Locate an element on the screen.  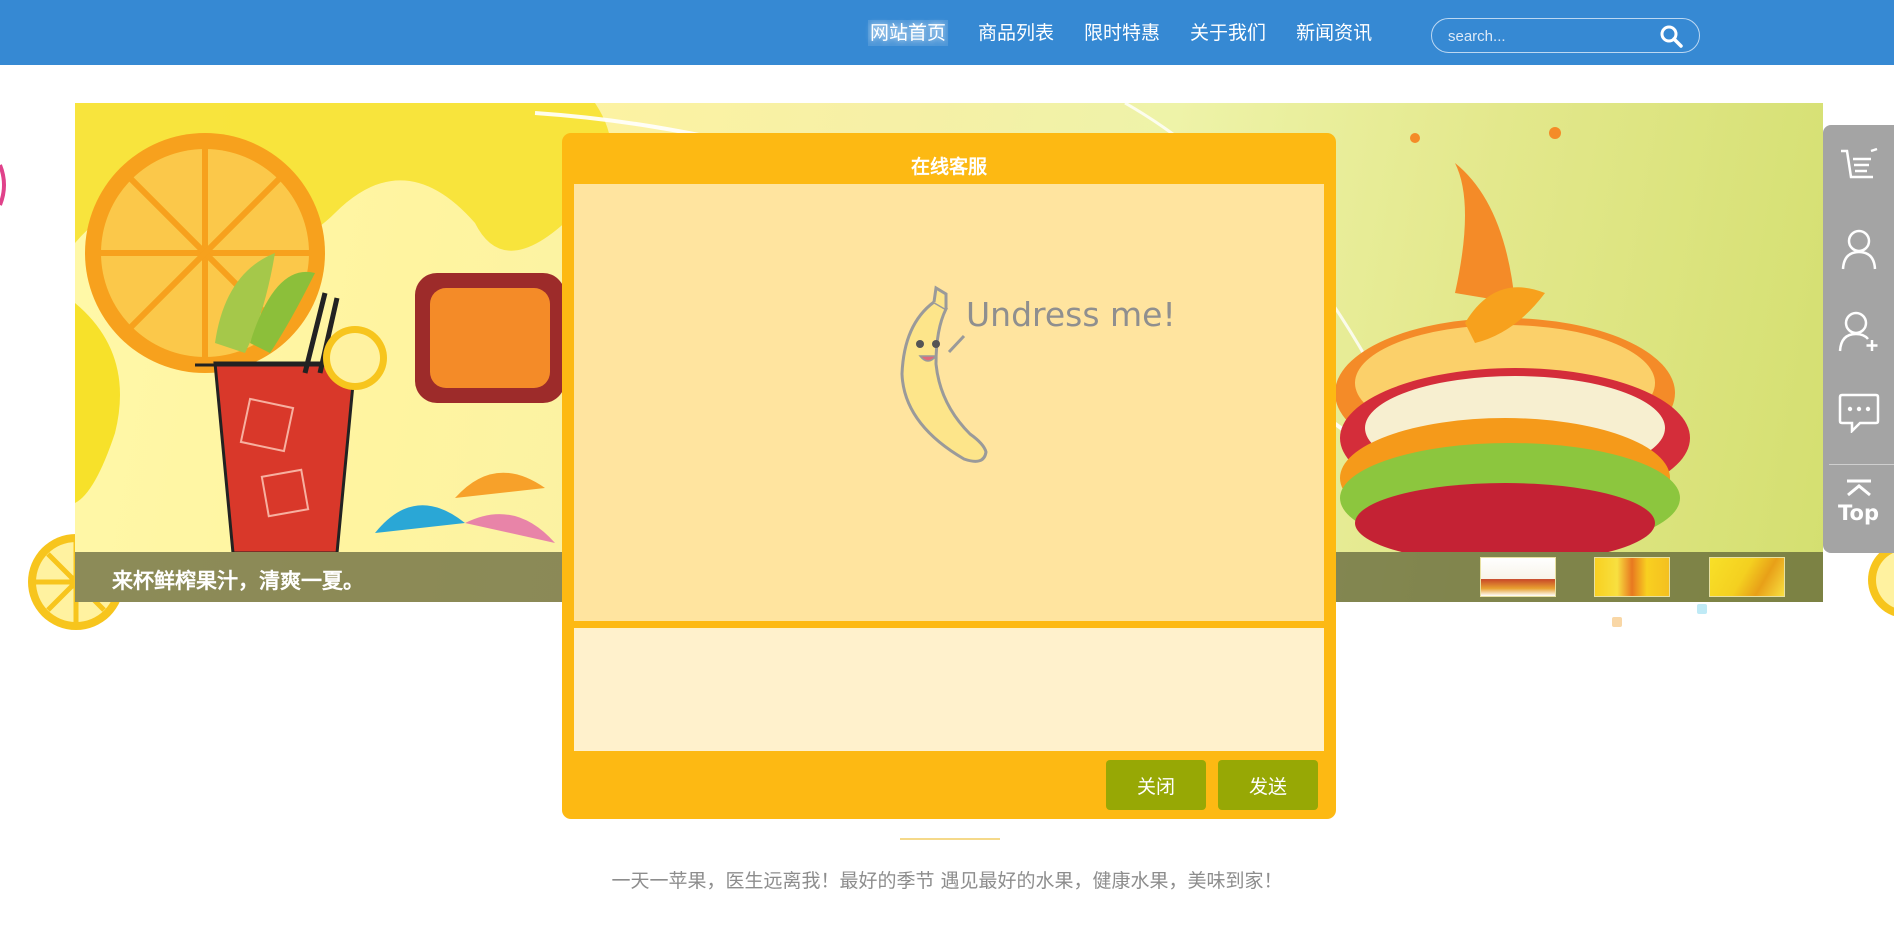
back-to-top-icon is located at coordinates (1858, 488).